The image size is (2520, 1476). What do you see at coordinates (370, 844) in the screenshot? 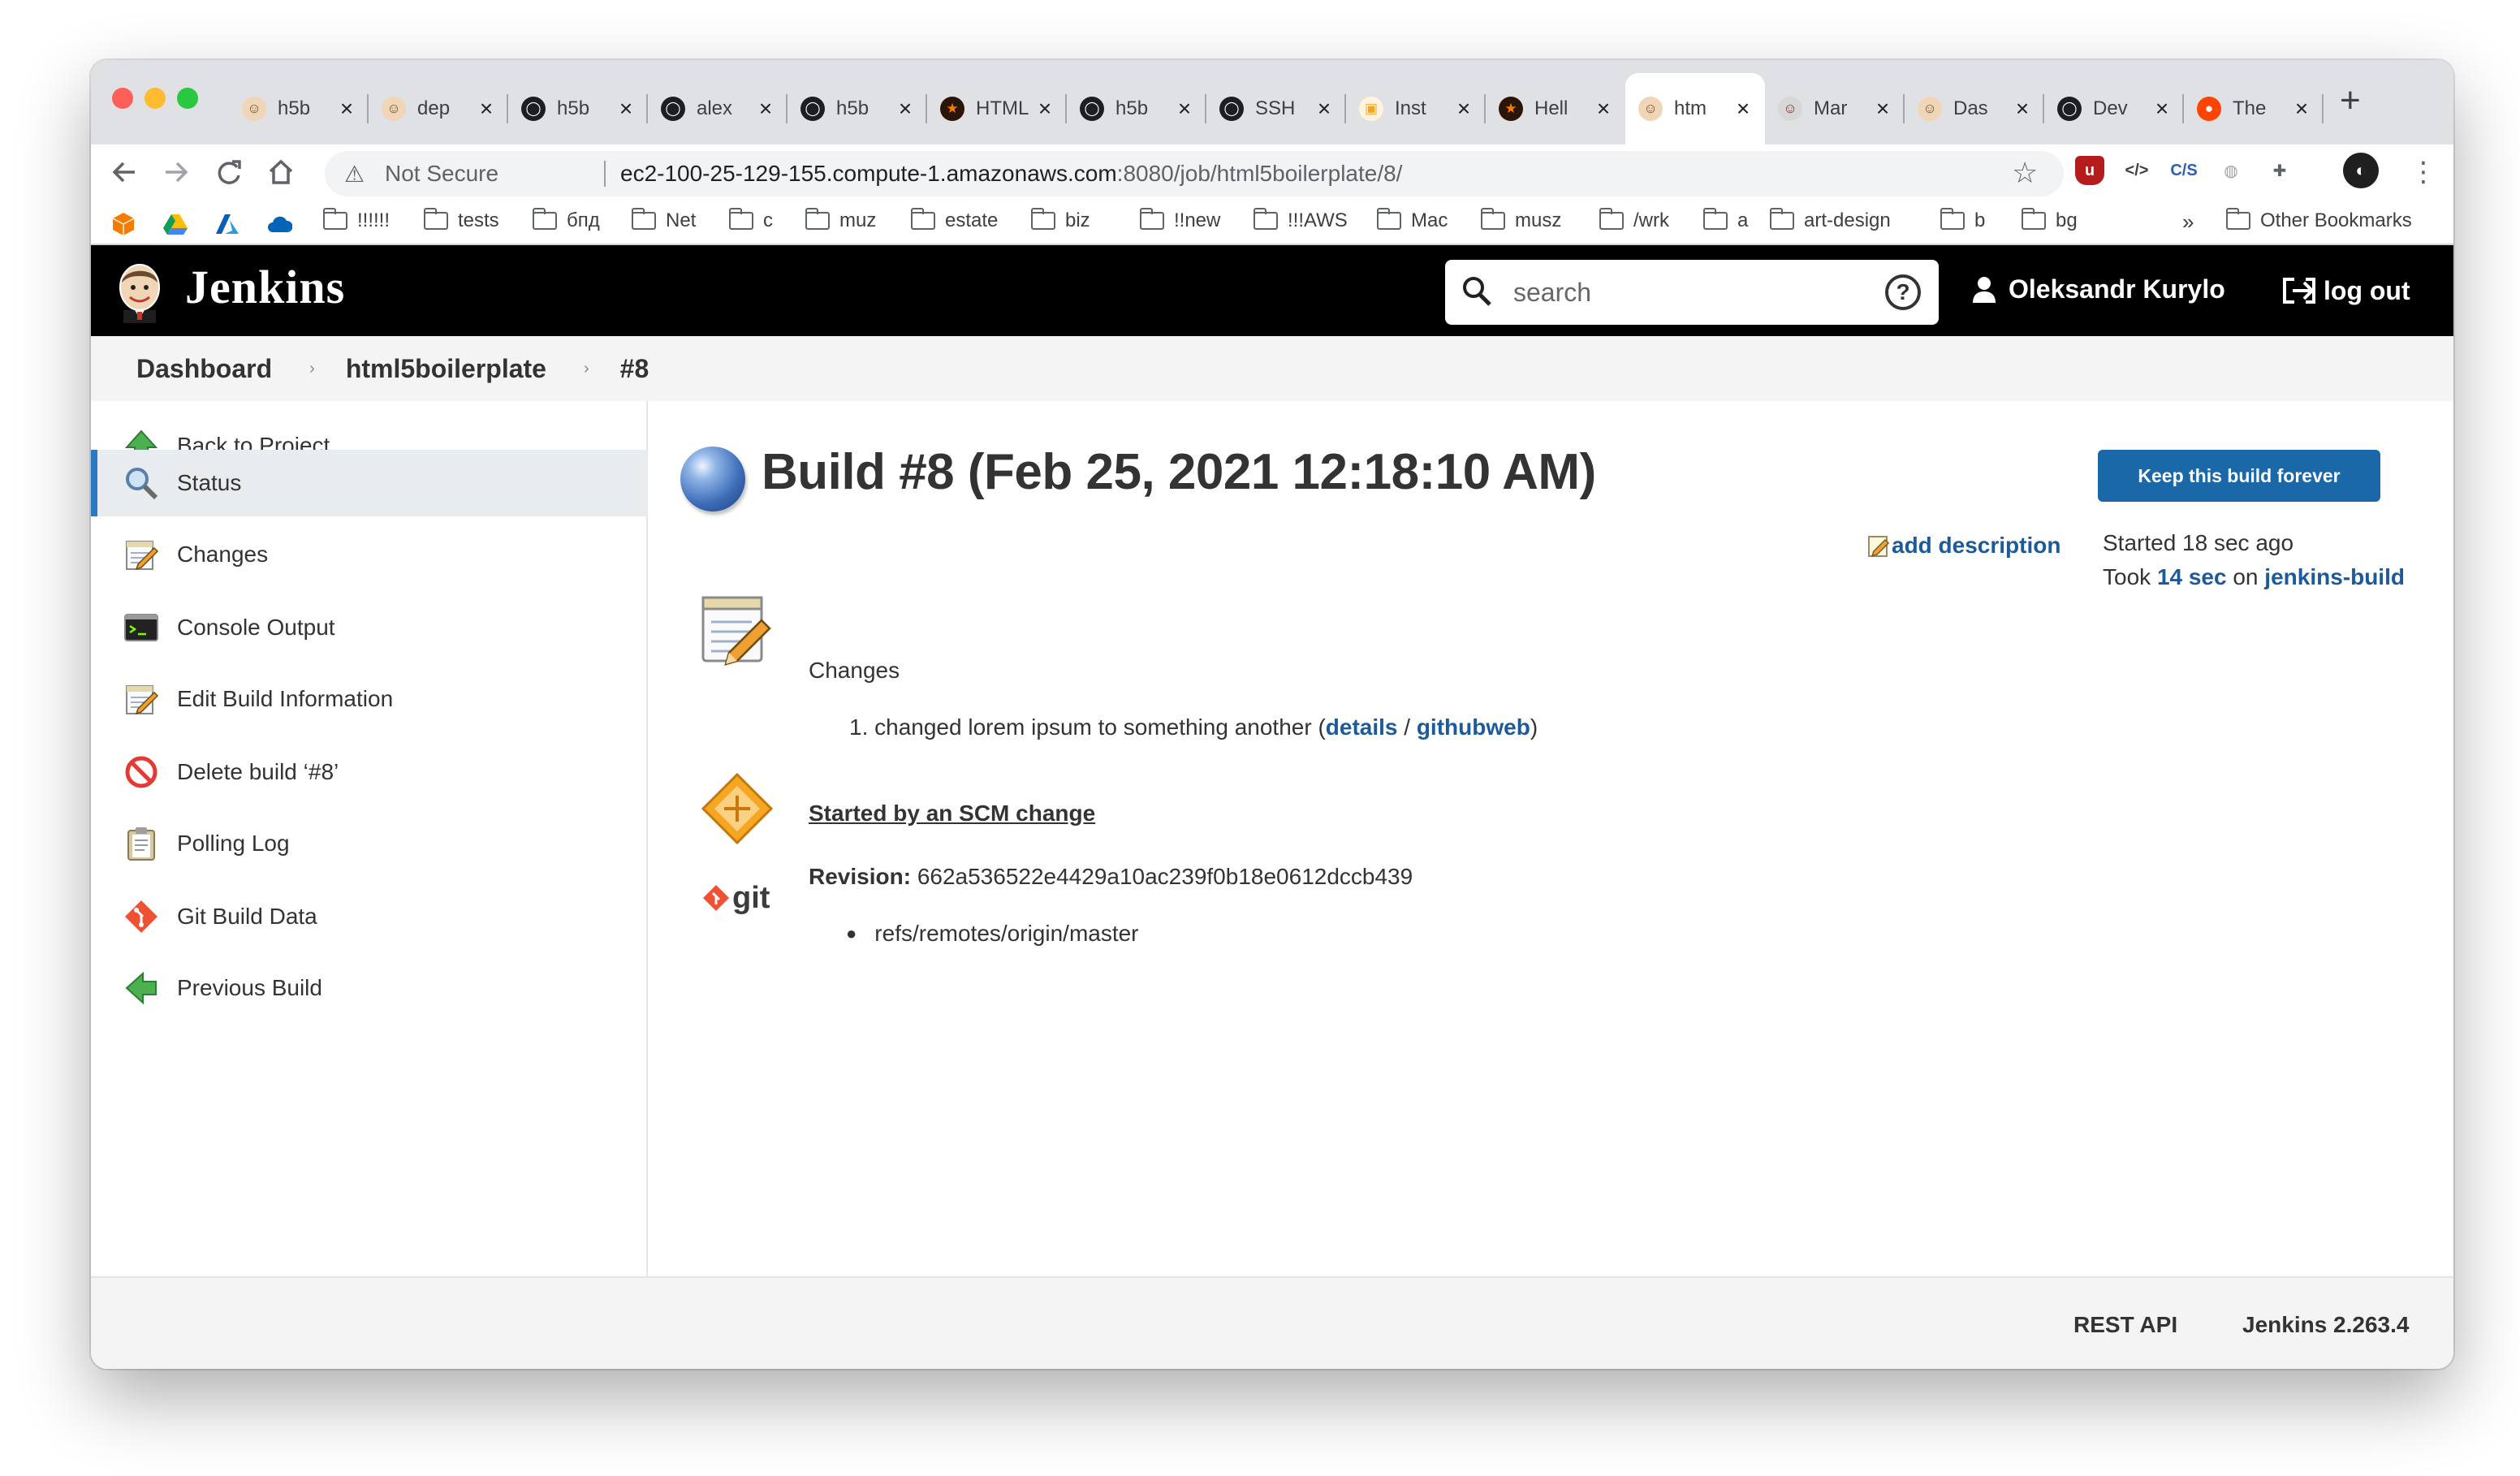
I see `side-task-polling-log: Polling Log` at bounding box center [370, 844].